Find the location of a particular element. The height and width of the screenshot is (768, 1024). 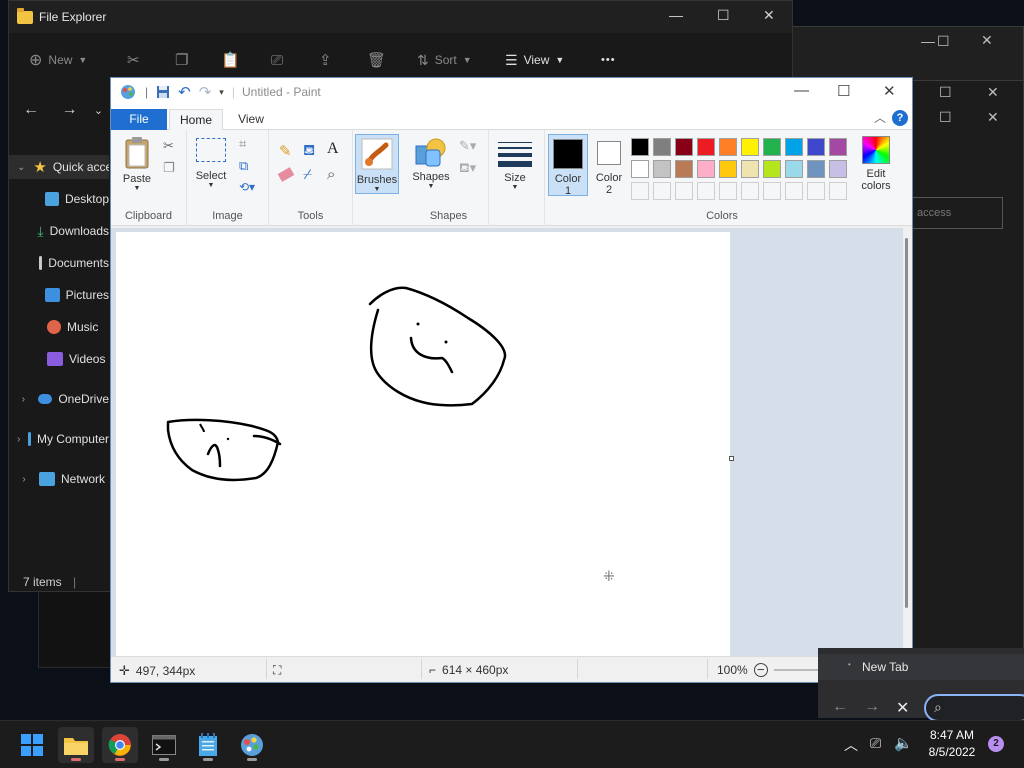

paste-button: Paste ▼ is located at coordinates (137, 164).